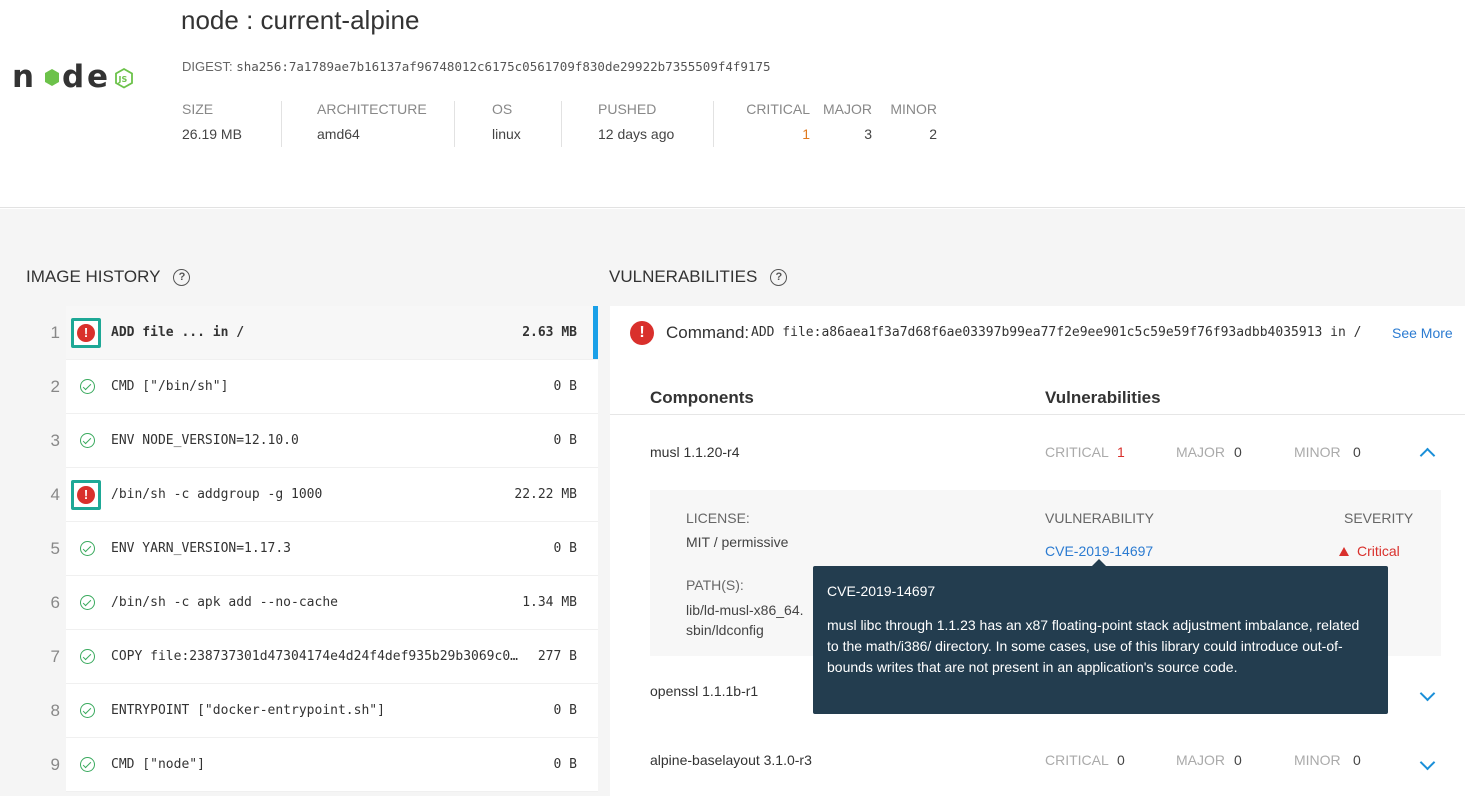 The width and height of the screenshot is (1465, 796). I want to click on page-title: node : current-alpine, so click(300, 20).